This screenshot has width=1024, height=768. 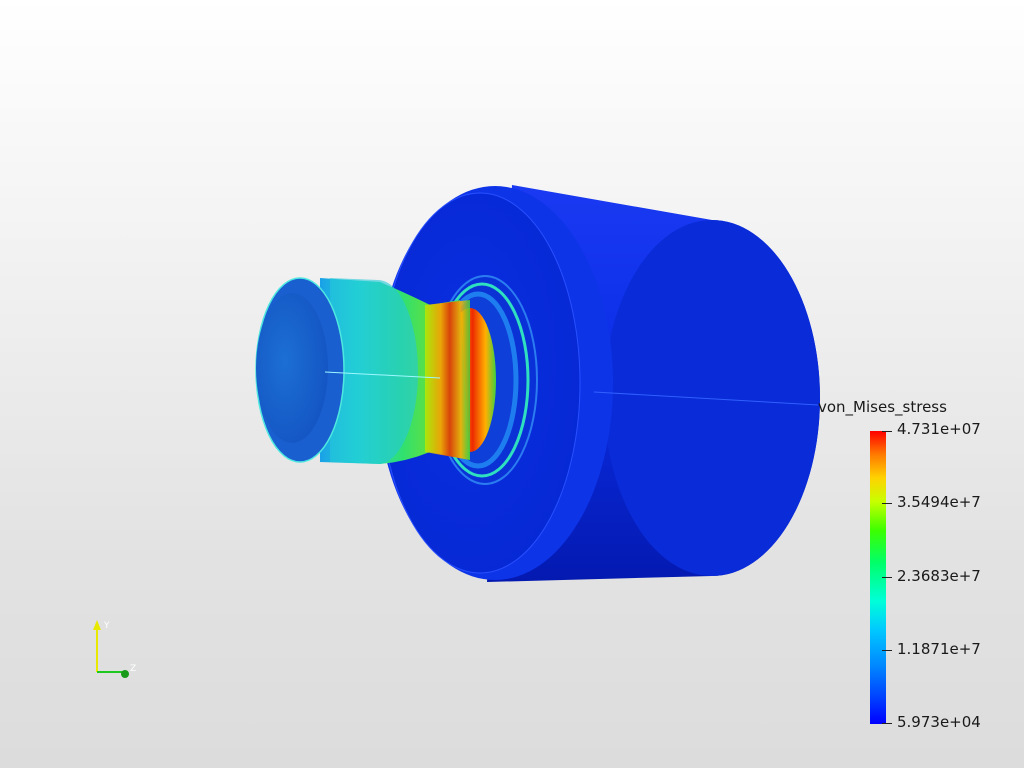 What do you see at coordinates (97, 625) in the screenshot?
I see `y-axis-arrow` at bounding box center [97, 625].